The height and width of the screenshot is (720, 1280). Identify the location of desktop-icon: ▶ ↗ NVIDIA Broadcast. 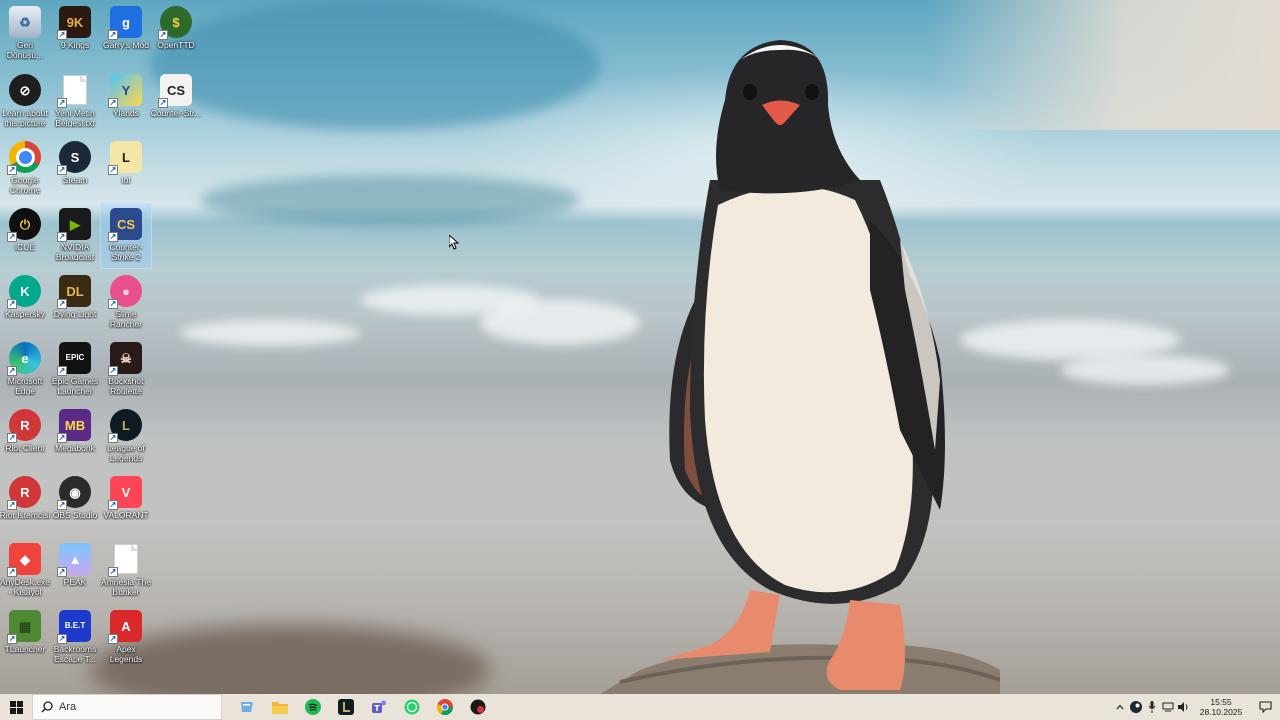
(75, 236).